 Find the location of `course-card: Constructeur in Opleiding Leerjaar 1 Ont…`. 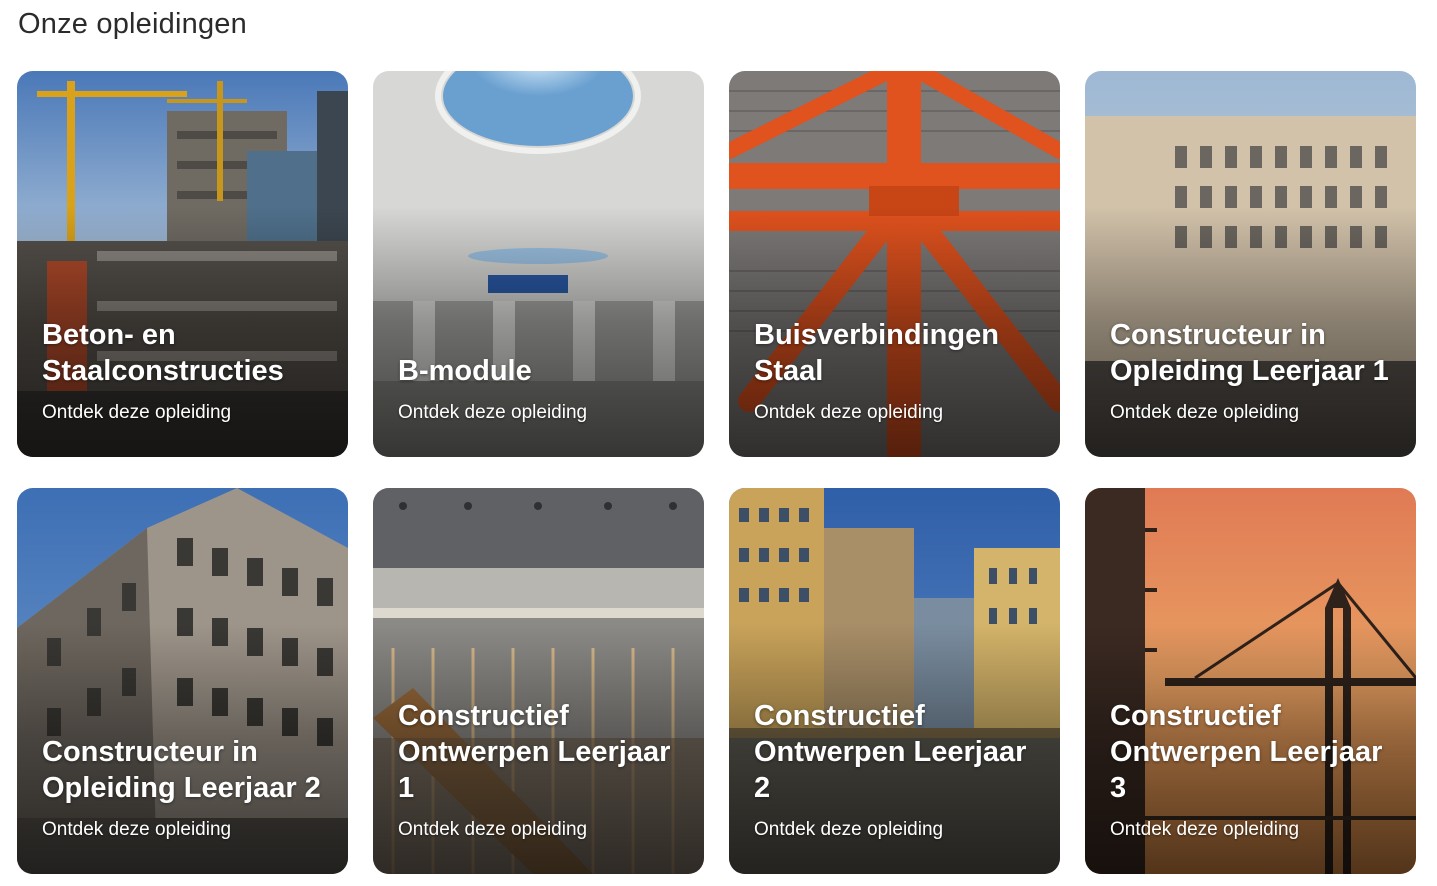

course-card: Constructeur in Opleiding Leerjaar 1 Ont… is located at coordinates (1250, 264).